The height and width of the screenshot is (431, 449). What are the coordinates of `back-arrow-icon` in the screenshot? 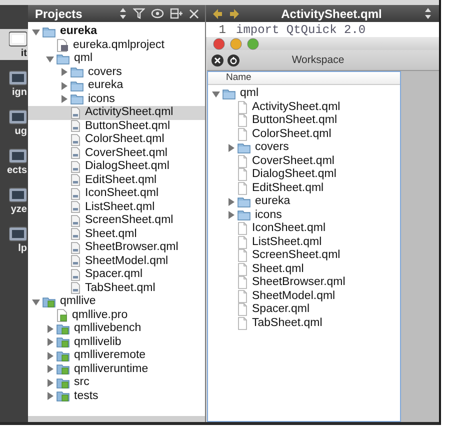 It's located at (217, 13).